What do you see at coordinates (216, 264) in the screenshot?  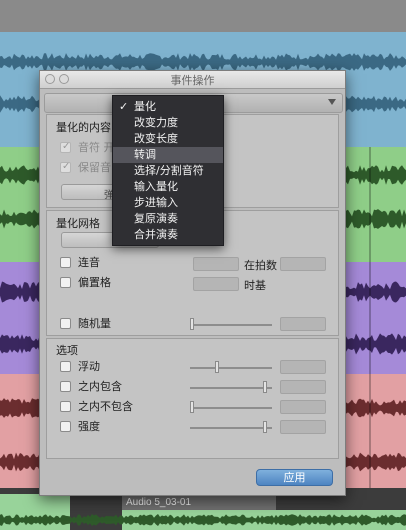 I see `legato-value-field` at bounding box center [216, 264].